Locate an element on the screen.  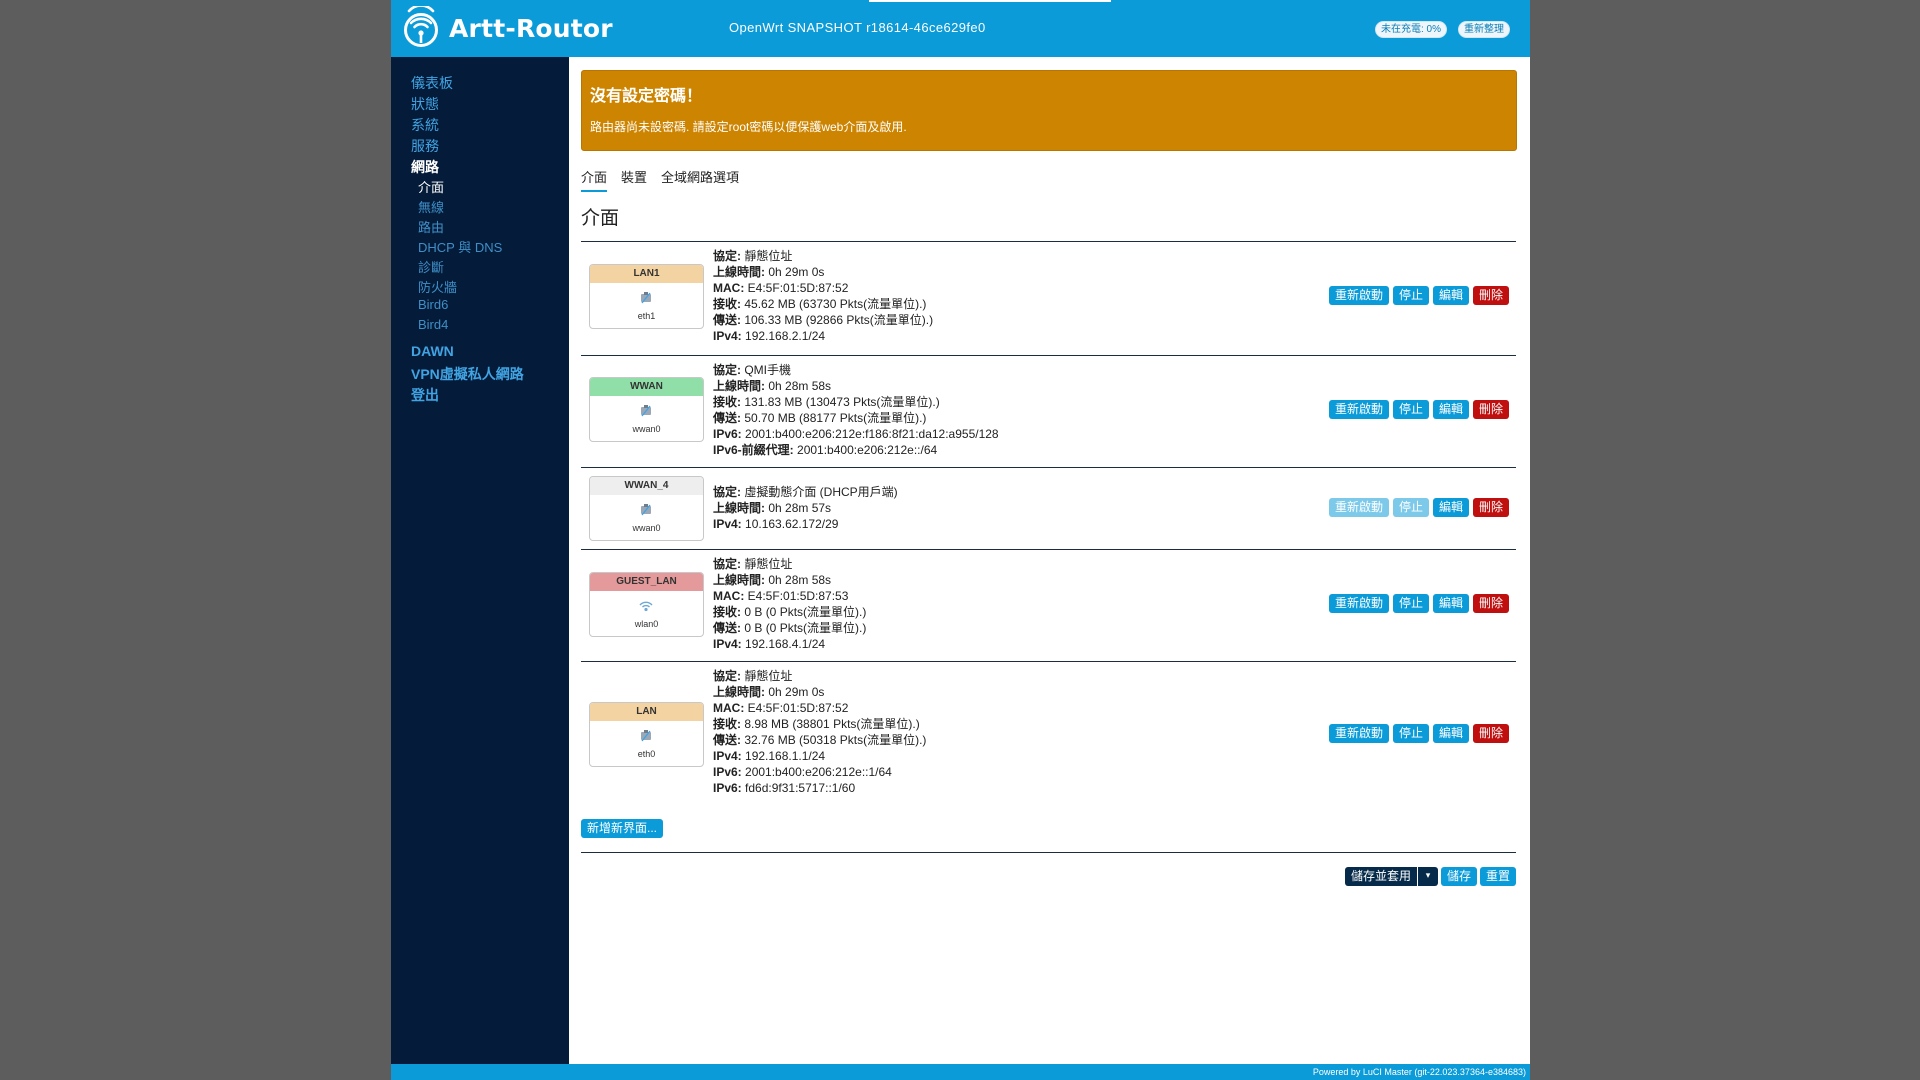
detail-line: 傳送: 32.76 MB (50318 Pkts(流量單位).) is located at coordinates (820, 740).